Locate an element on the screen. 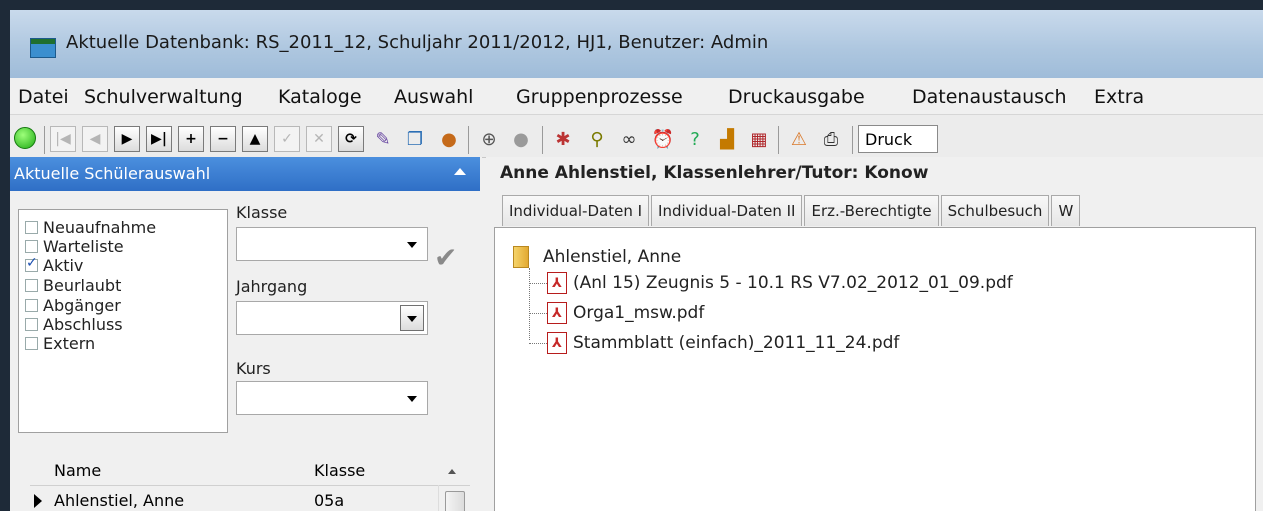 The height and width of the screenshot is (511, 1263). menu-datei: Datei is located at coordinates (43, 97).